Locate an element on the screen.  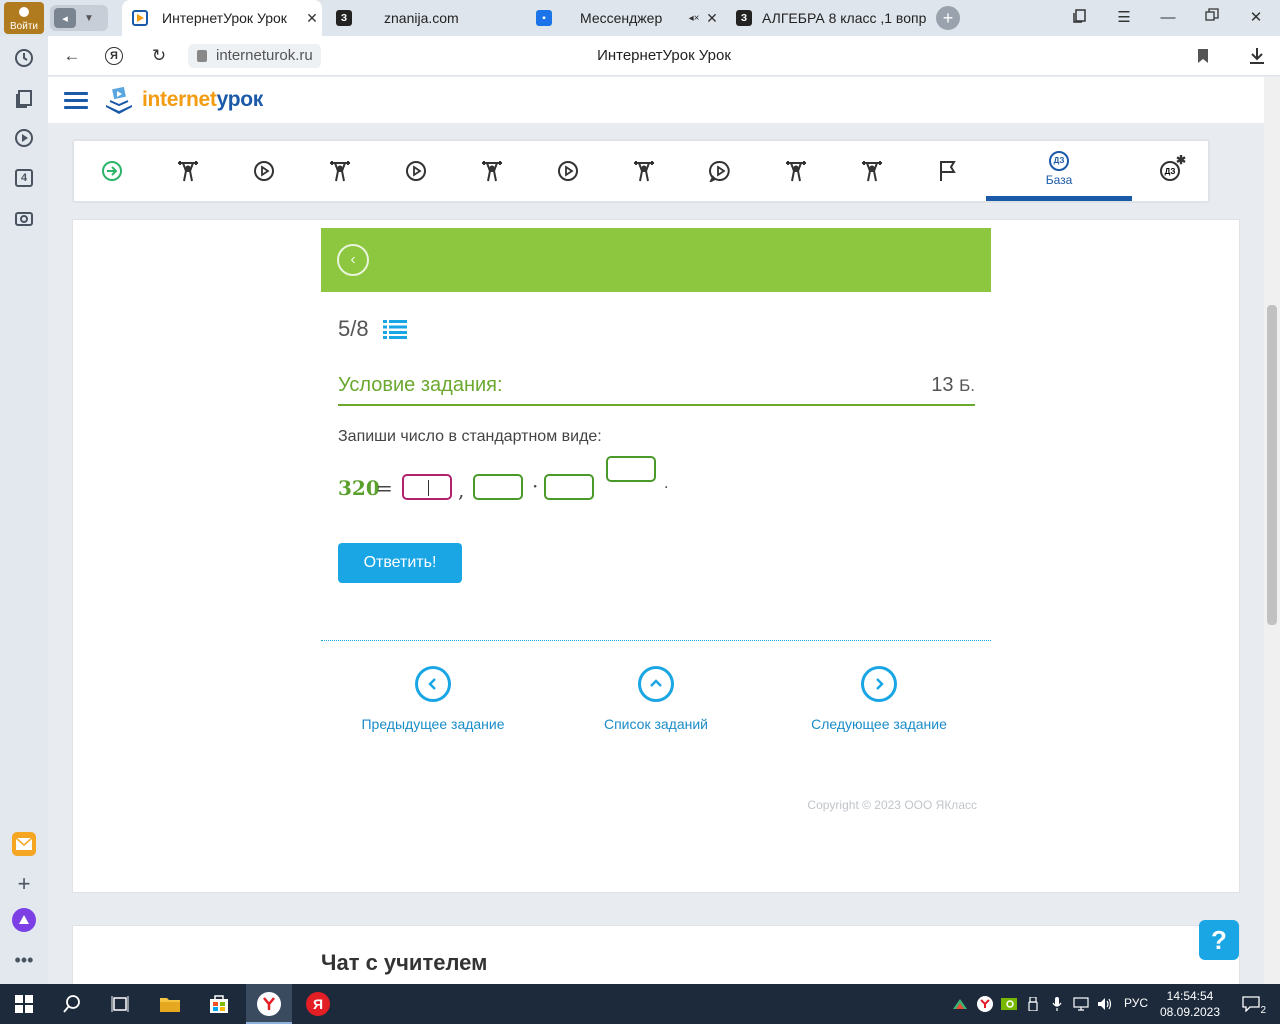
nvidia-icon is located at coordinates (1009, 1004).